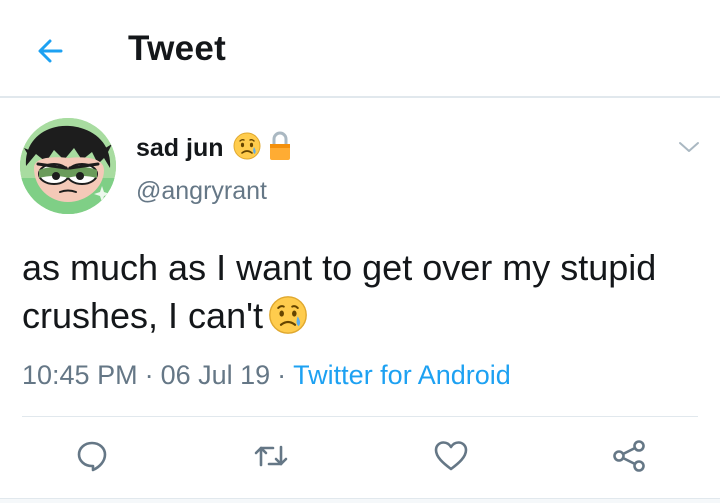 This screenshot has width=720, height=503. I want to click on like-button, so click(451, 456).